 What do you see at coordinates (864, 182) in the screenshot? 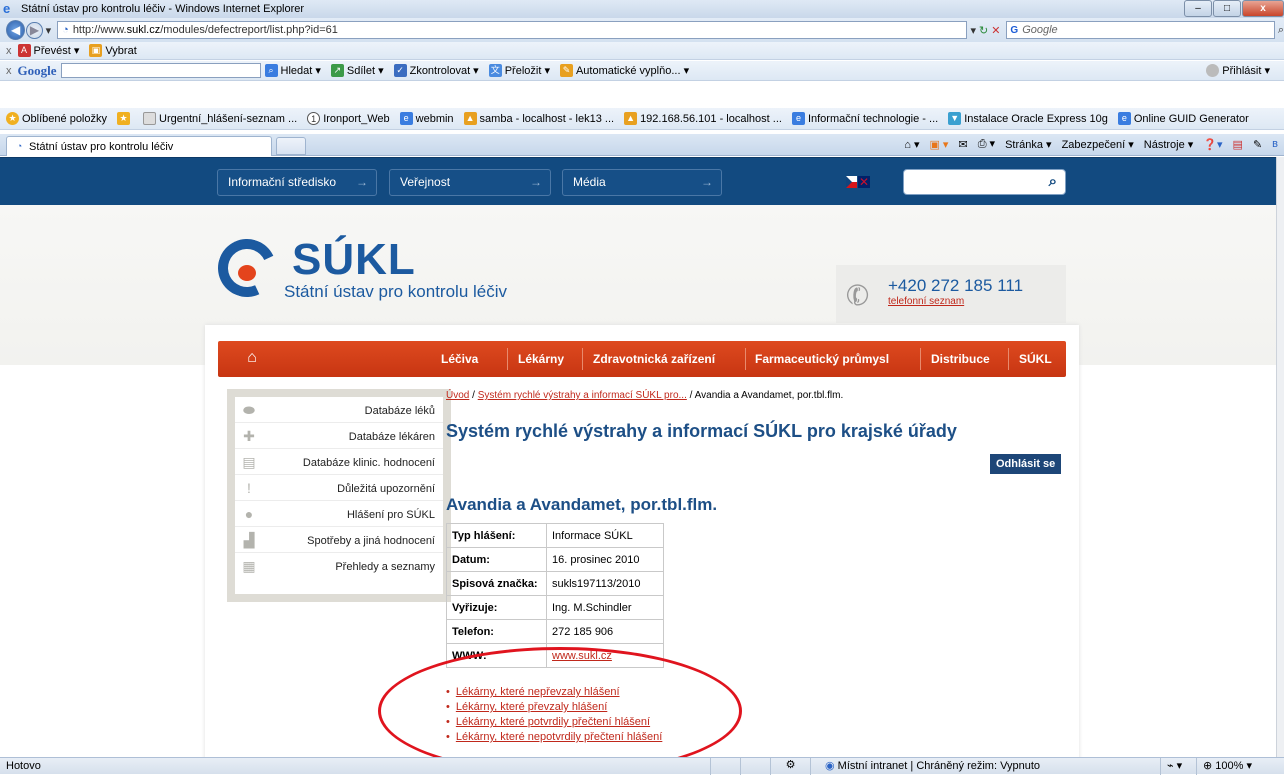
I see `uk-flag-icon: ✕` at bounding box center [864, 182].